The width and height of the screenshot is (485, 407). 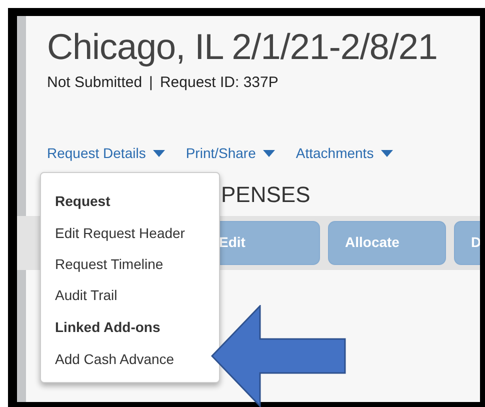 I want to click on nav-dropdown: Attachments, so click(x=344, y=153).